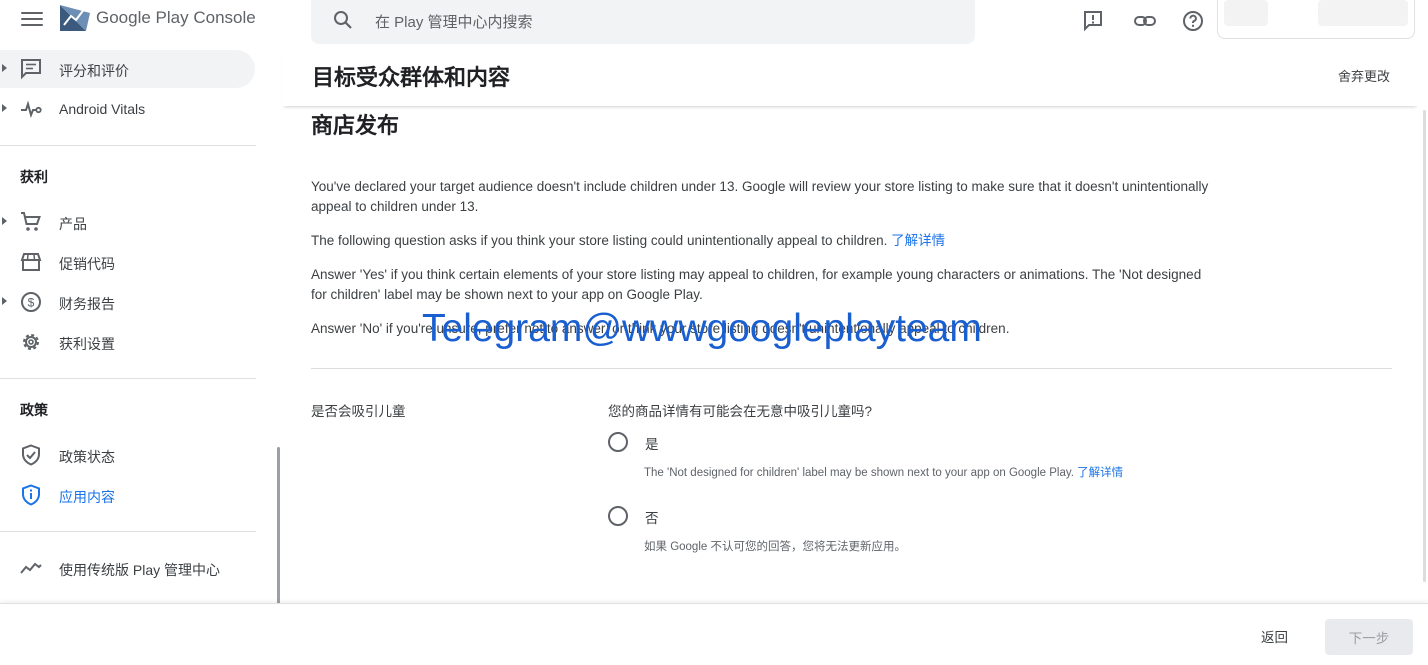 This screenshot has width=1428, height=665. What do you see at coordinates (618, 442) in the screenshot?
I see `radio-yes` at bounding box center [618, 442].